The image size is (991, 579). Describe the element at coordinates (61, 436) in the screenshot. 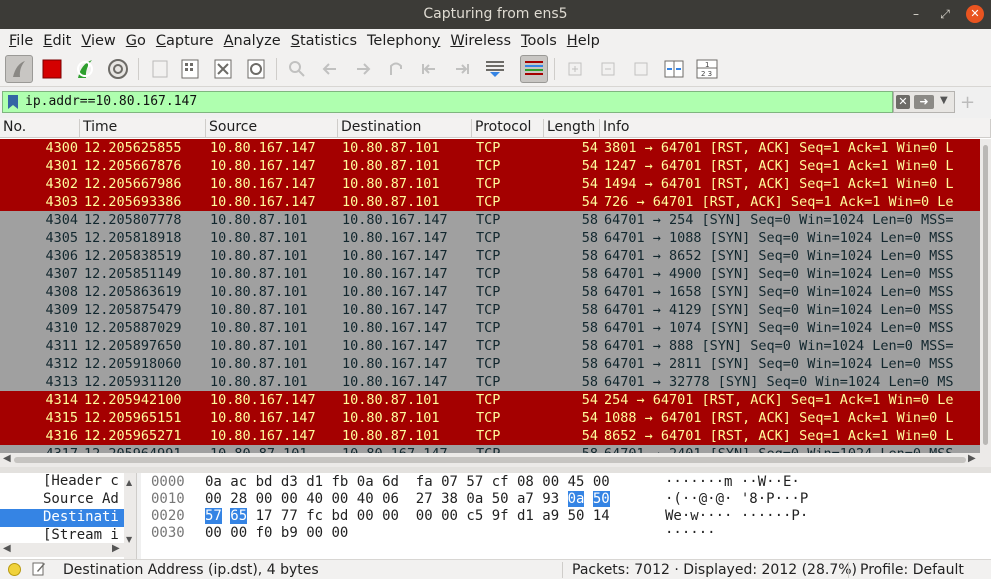

I see `packet-number: 4316` at that location.